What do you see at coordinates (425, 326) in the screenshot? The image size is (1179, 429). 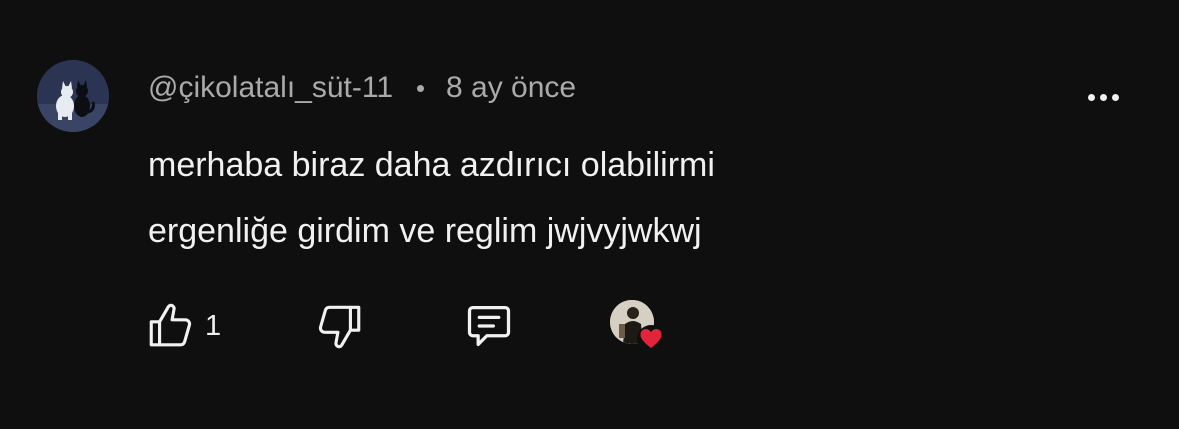 I see `comment-actions: 1` at bounding box center [425, 326].